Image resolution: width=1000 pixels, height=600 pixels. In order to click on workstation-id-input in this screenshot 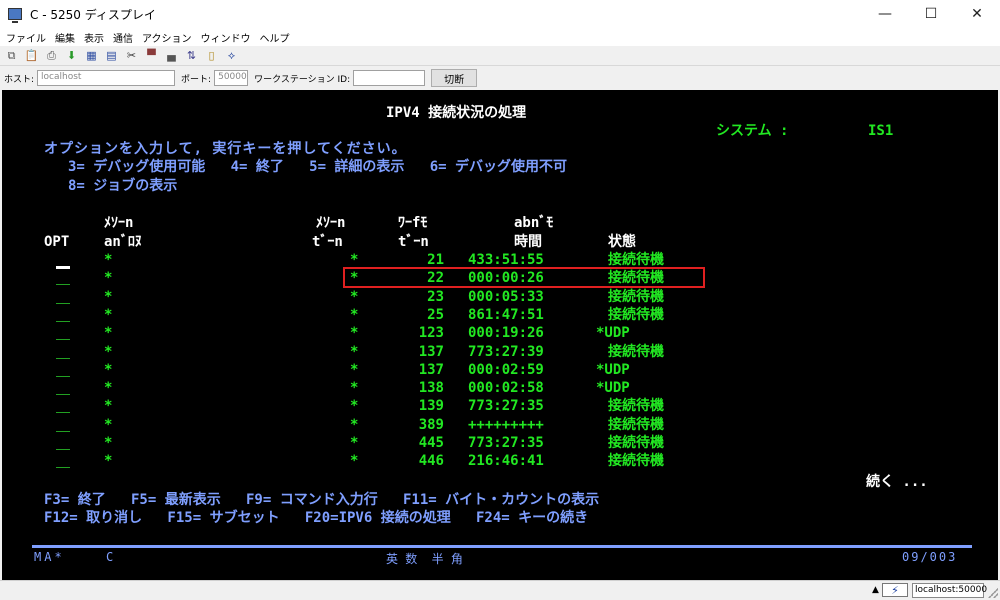, I will do `click(389, 78)`.